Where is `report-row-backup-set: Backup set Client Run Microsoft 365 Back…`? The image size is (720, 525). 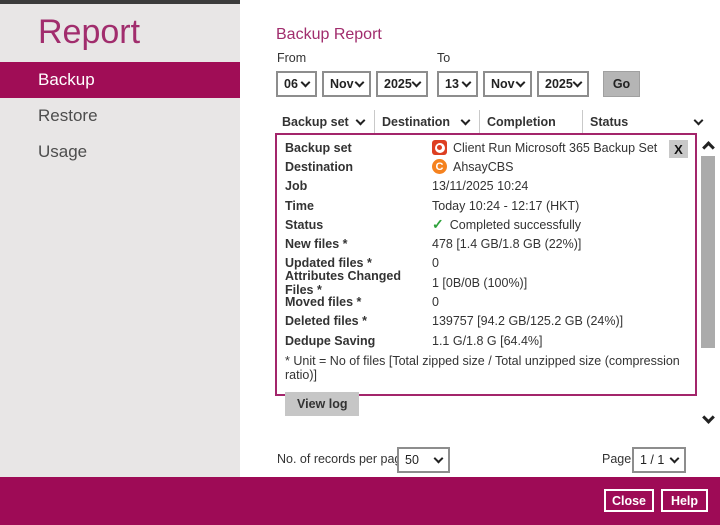 report-row-backup-set: Backup set Client Run Microsoft 365 Back… is located at coordinates (486, 147).